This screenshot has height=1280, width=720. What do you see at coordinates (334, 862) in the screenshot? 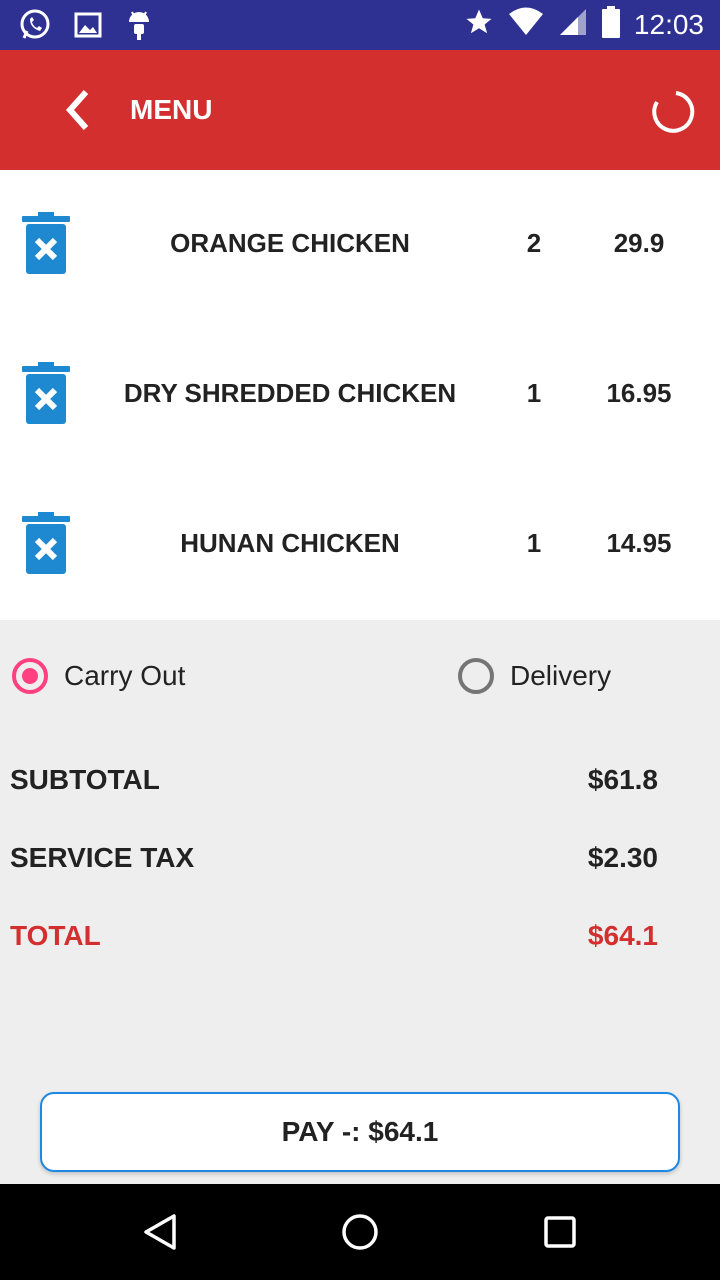
I see `service-tax-row: SERVICE TAX $2.30` at bounding box center [334, 862].